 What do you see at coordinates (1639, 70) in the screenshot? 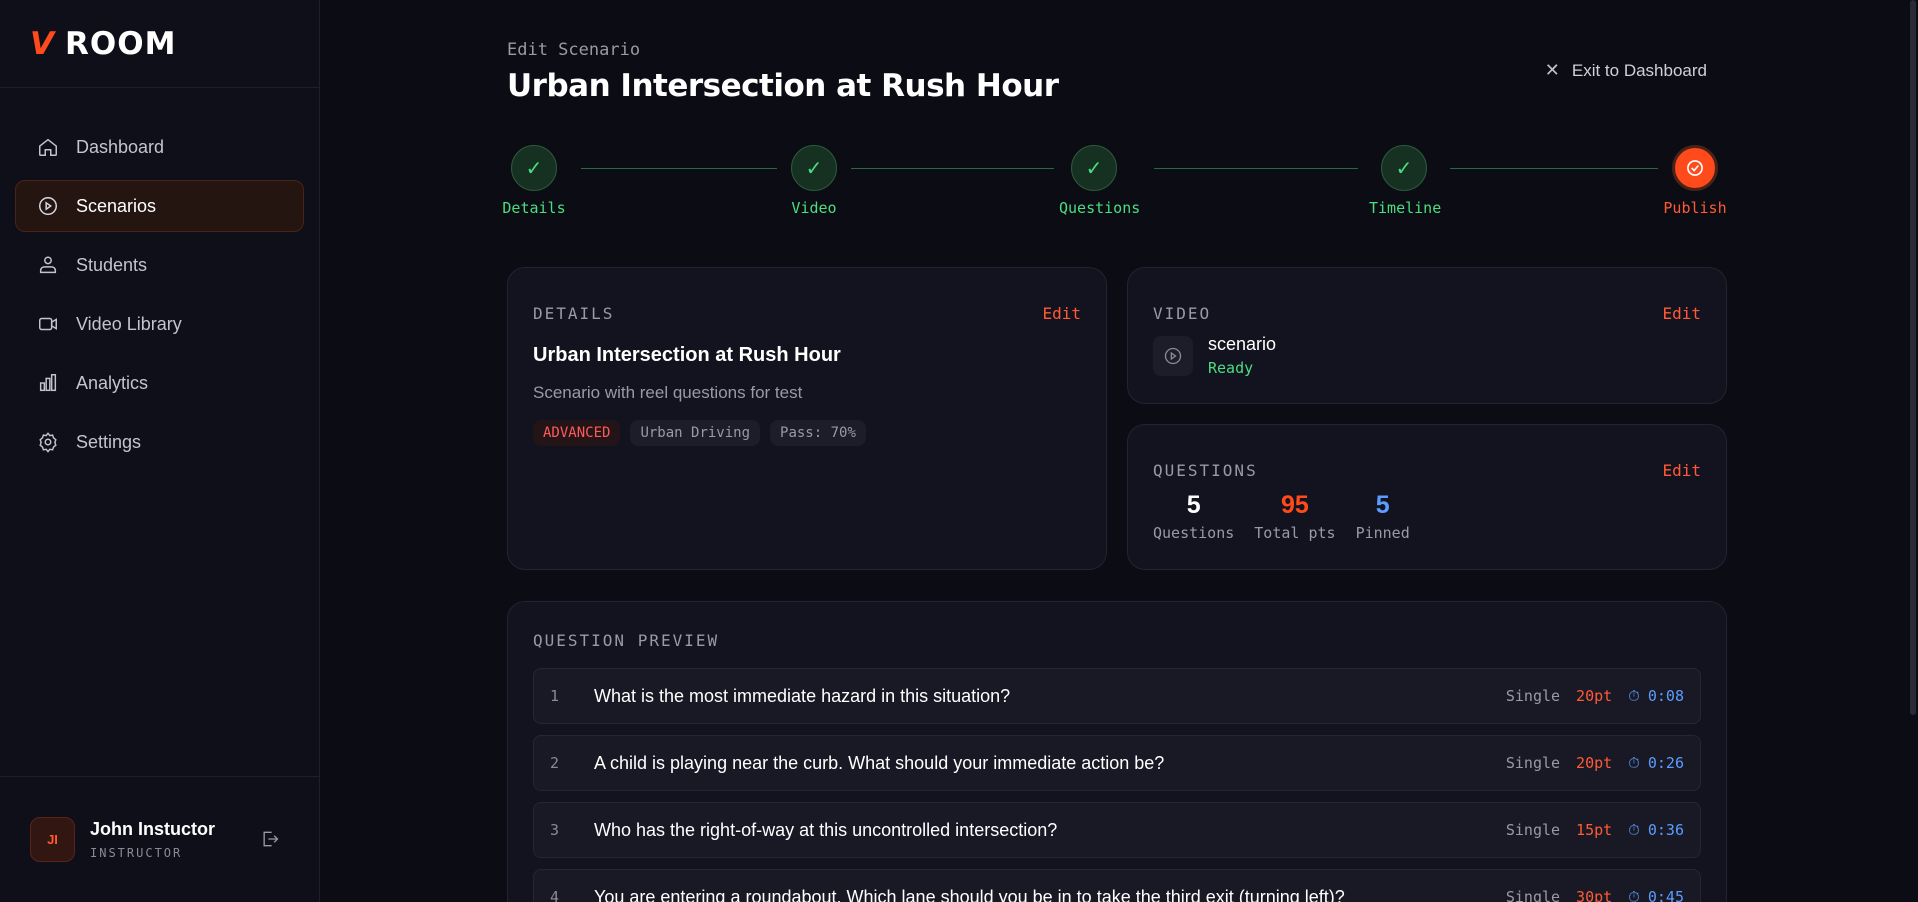
I see `exit-label: Exit to Dashboard` at bounding box center [1639, 70].